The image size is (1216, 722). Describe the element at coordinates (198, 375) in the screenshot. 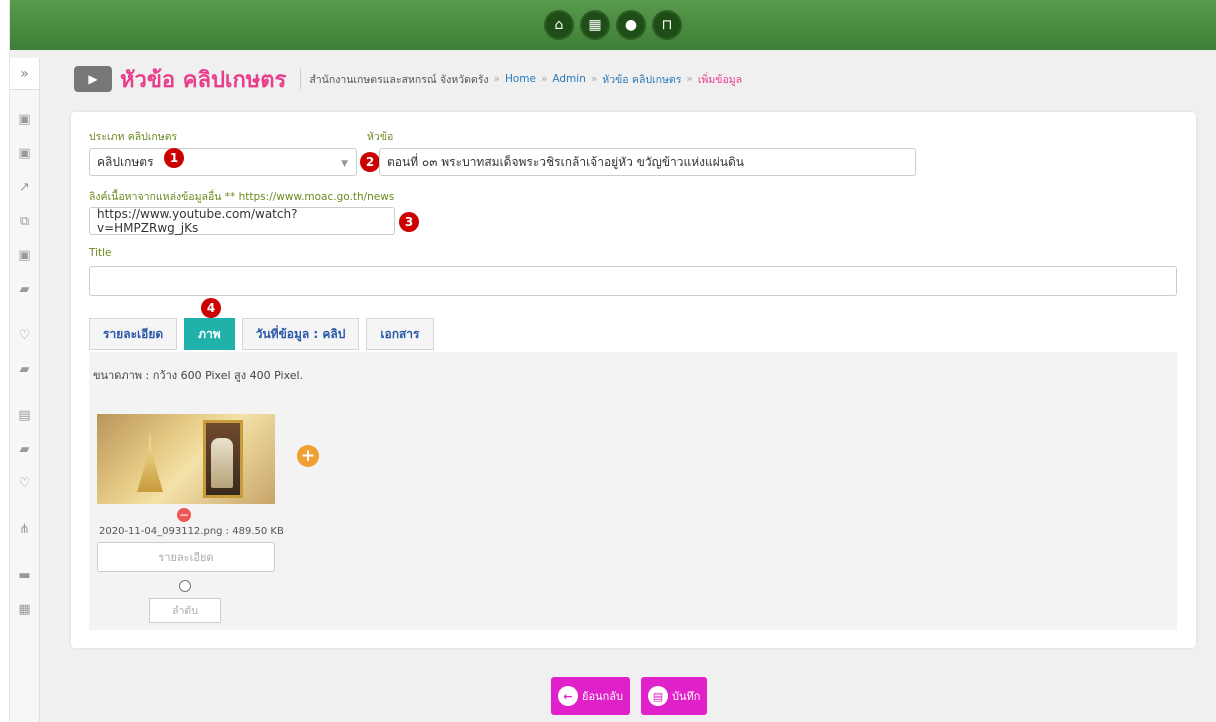

I see `image-size-note: ขนาดภาพ : กว้าง 600 Pixel สูง 400 Pixel.` at that location.